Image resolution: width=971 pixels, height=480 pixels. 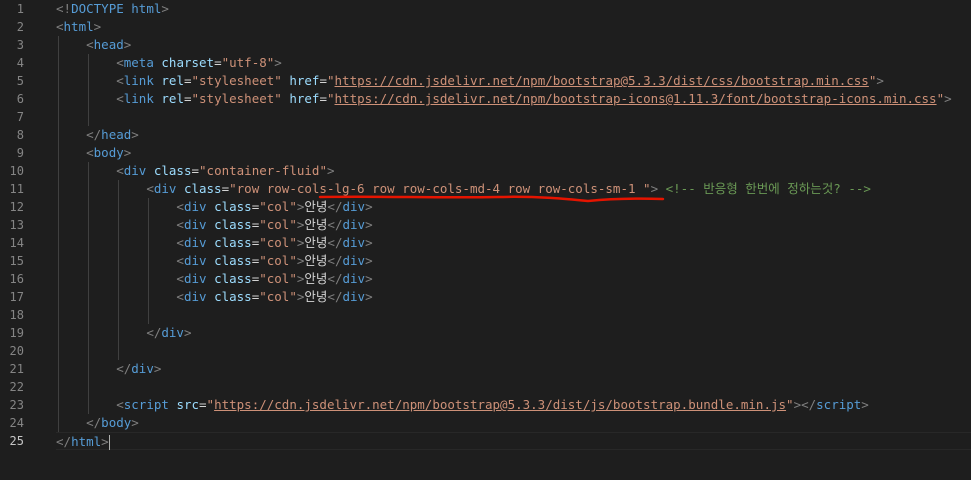 I want to click on line-number: 13, so click(x=16, y=225).